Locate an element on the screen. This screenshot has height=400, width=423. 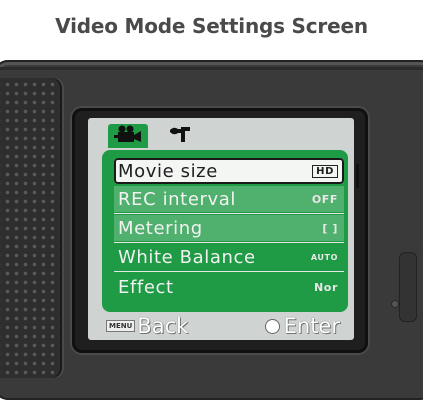
metering-value: [ ] is located at coordinates (330, 228).